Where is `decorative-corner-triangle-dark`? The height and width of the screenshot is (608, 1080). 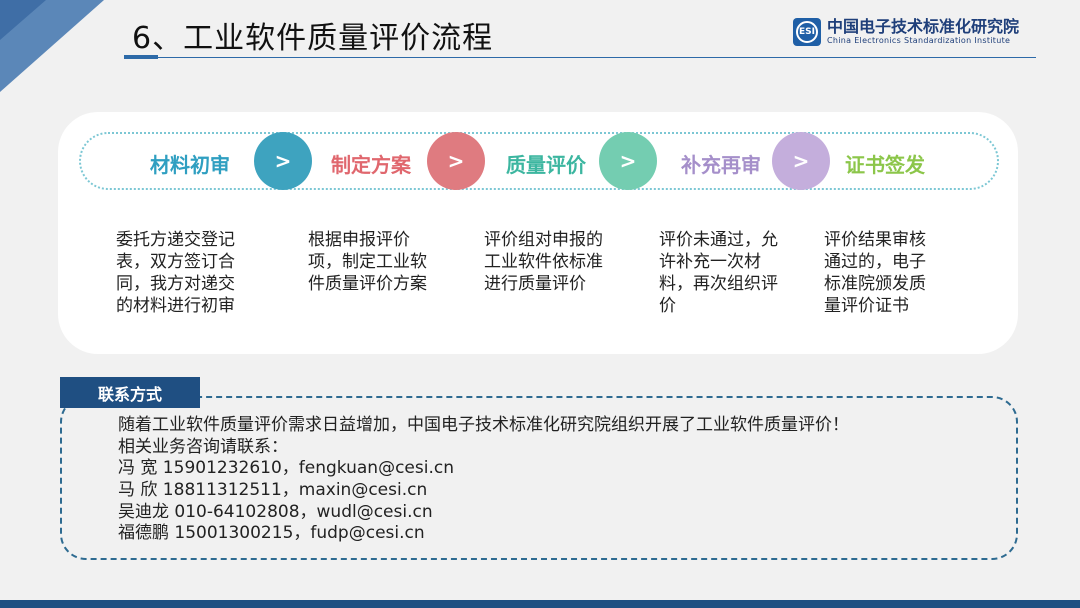 decorative-corner-triangle-dark is located at coordinates (23, 20).